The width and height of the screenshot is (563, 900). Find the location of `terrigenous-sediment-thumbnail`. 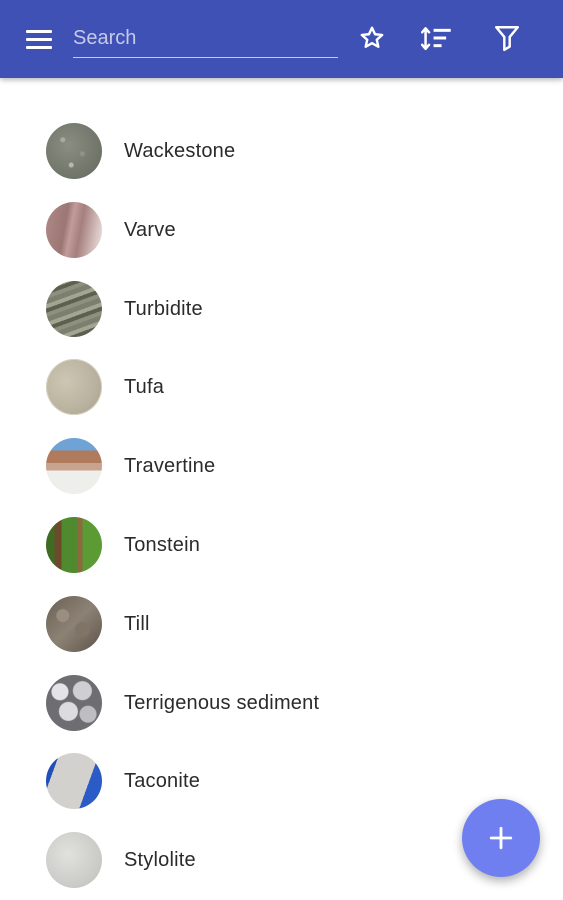

terrigenous-sediment-thumbnail is located at coordinates (74, 702).